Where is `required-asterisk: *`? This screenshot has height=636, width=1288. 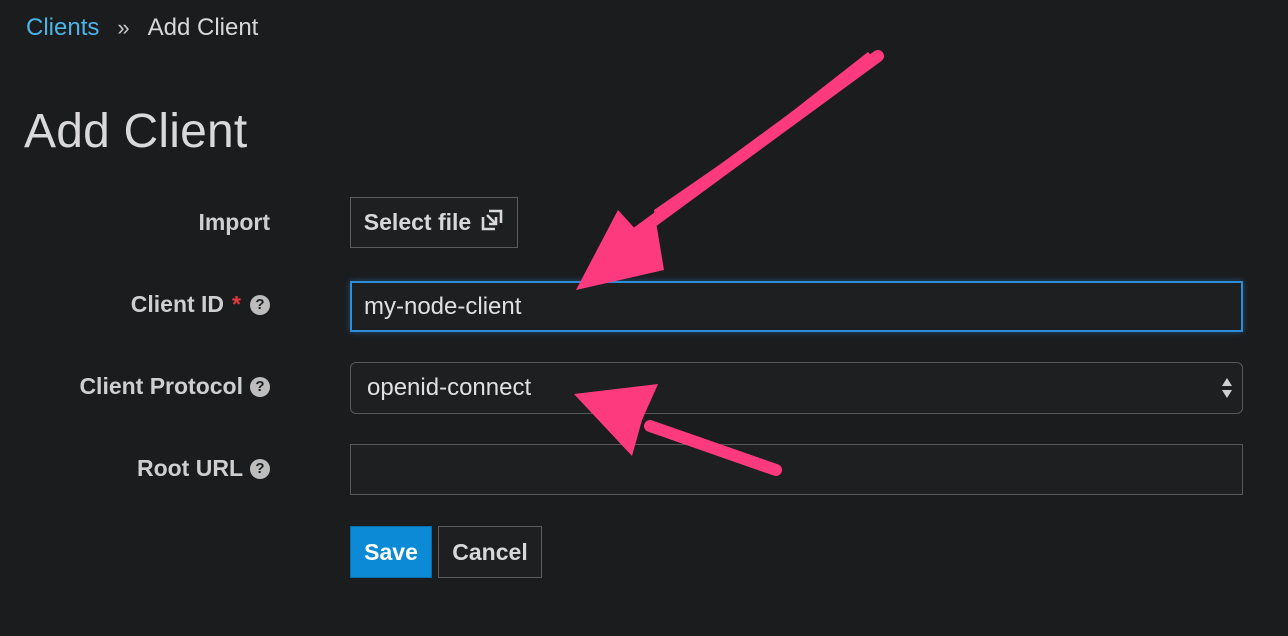 required-asterisk: * is located at coordinates (236, 304).